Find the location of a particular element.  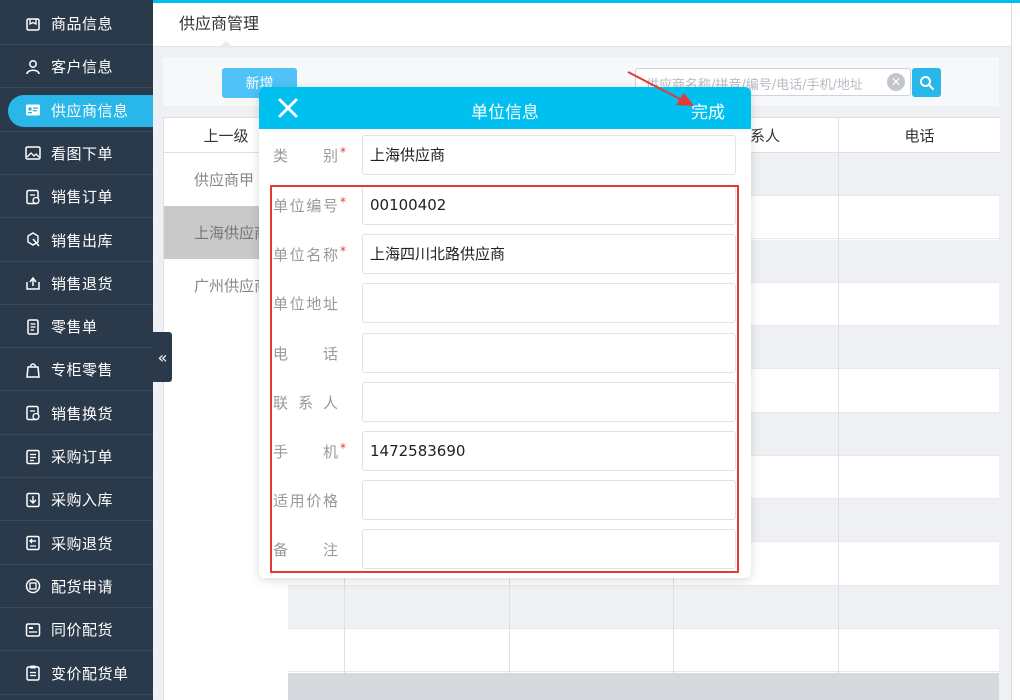

sidebar-item-label: 看图下单 is located at coordinates (82, 153).